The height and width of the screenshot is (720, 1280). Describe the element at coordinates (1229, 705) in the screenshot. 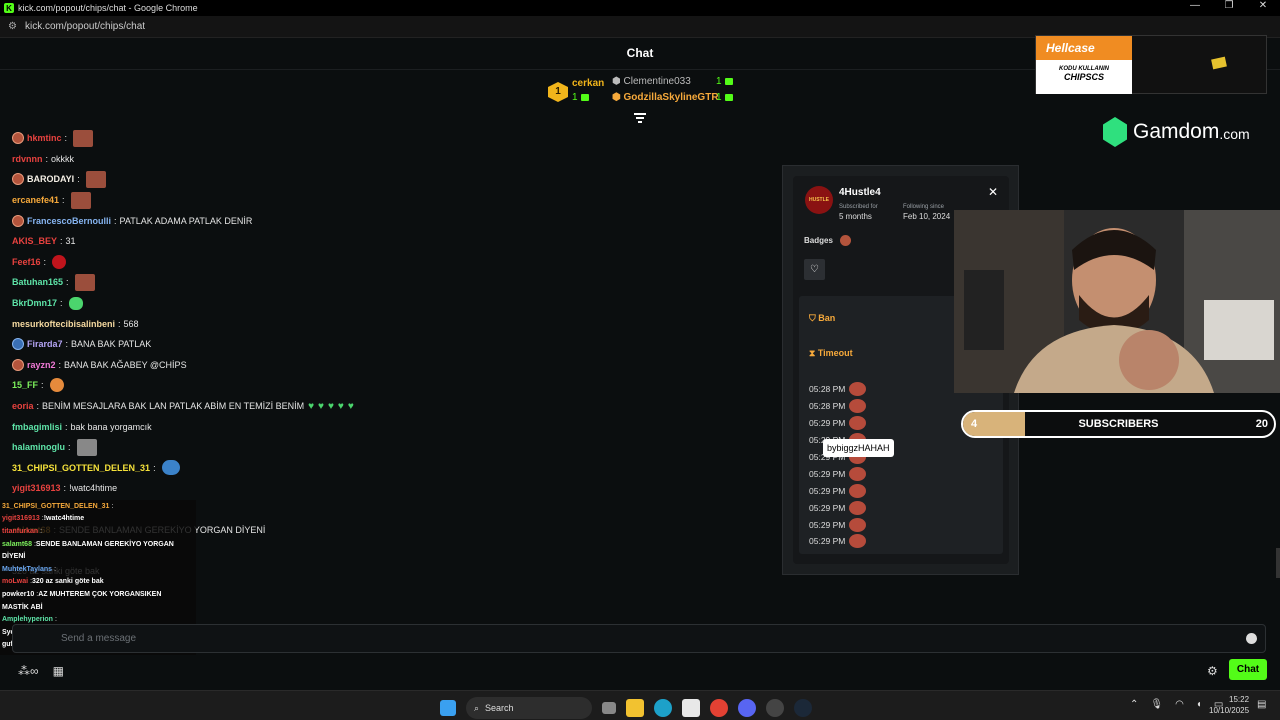

I see `taskbar-clock: 15:22 10/10/2025` at that location.